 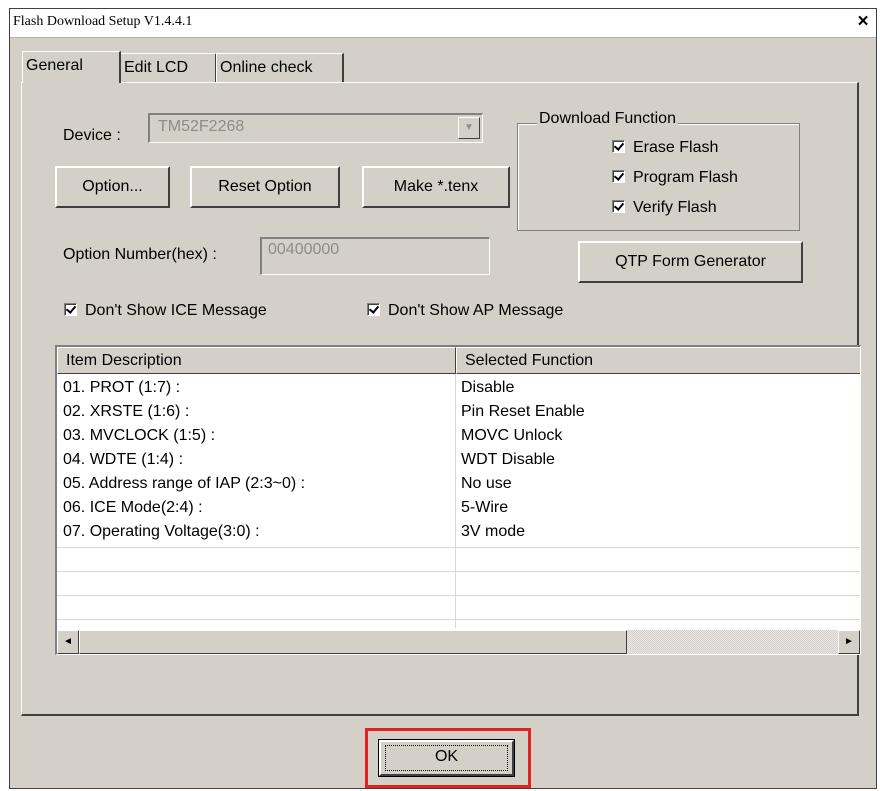 I want to click on tab-online-check-label: Online check, so click(x=266, y=67).